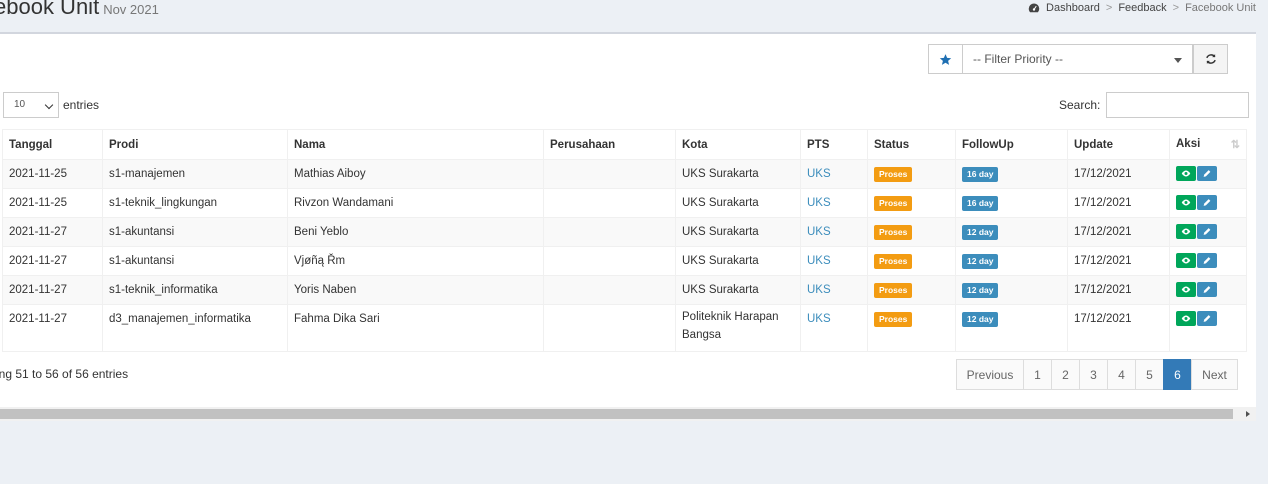 The image size is (1268, 484). What do you see at coordinates (52, 144) in the screenshot?
I see `column-header-tanggal: Tanggal` at bounding box center [52, 144].